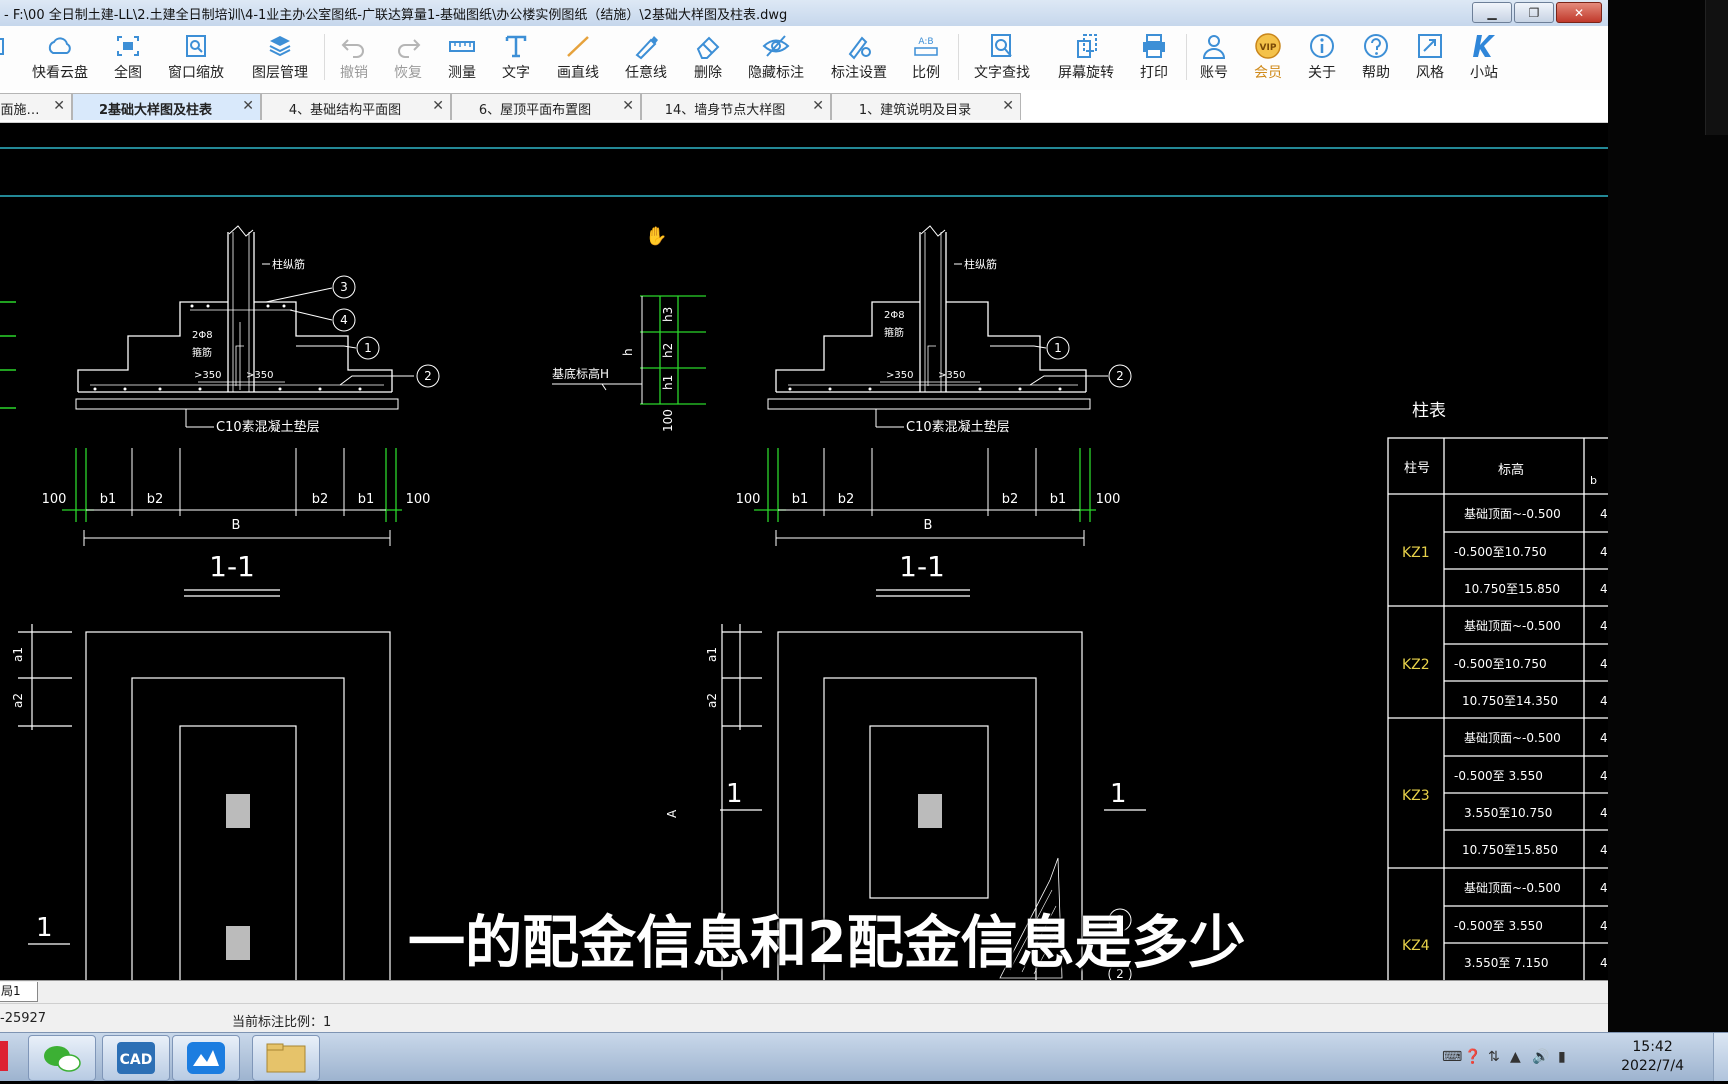 This screenshot has width=1728, height=1084. I want to click on taskbar-file-explorer, so click(286, 1058).